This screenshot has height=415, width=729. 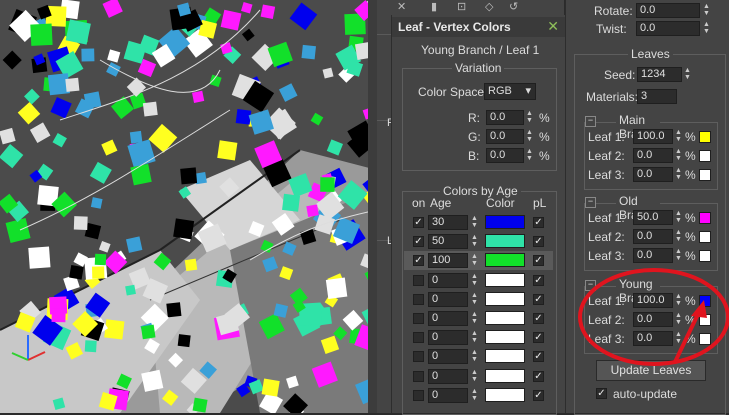 I want to click on b-input: 0.0, so click(x=505, y=155).